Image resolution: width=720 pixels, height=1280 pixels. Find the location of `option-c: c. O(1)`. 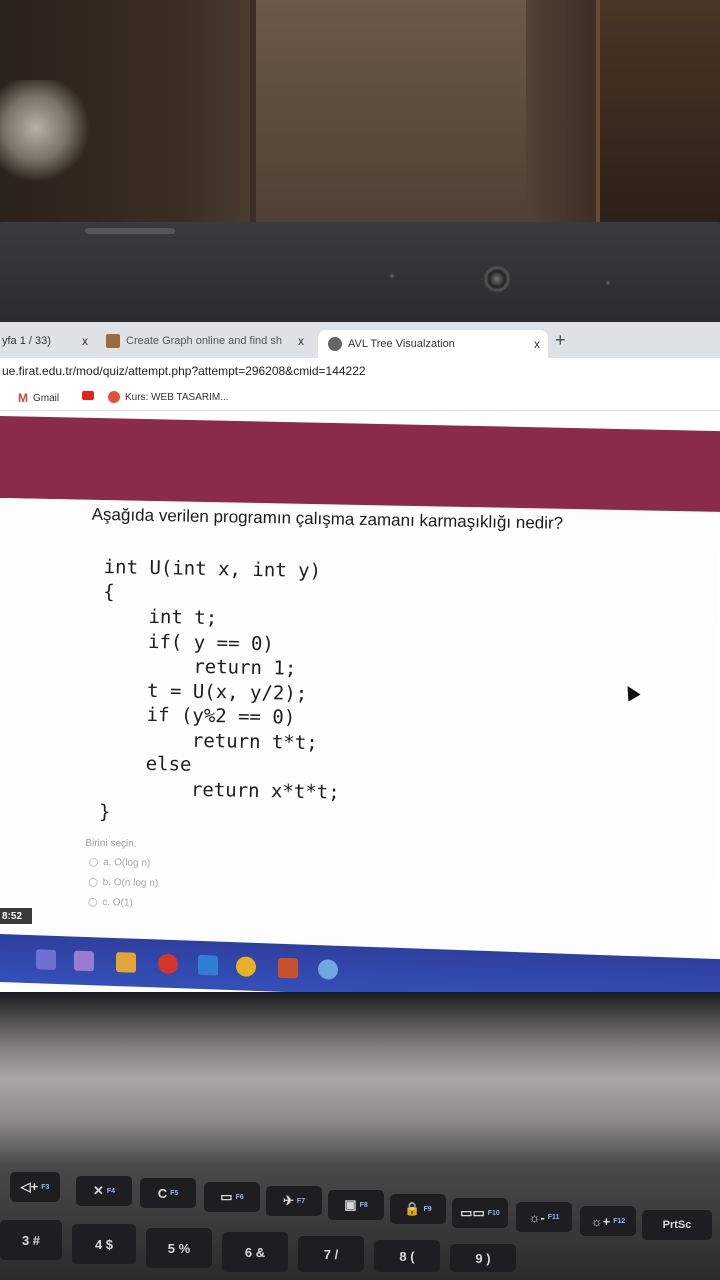

option-c: c. O(1) is located at coordinates (110, 903).